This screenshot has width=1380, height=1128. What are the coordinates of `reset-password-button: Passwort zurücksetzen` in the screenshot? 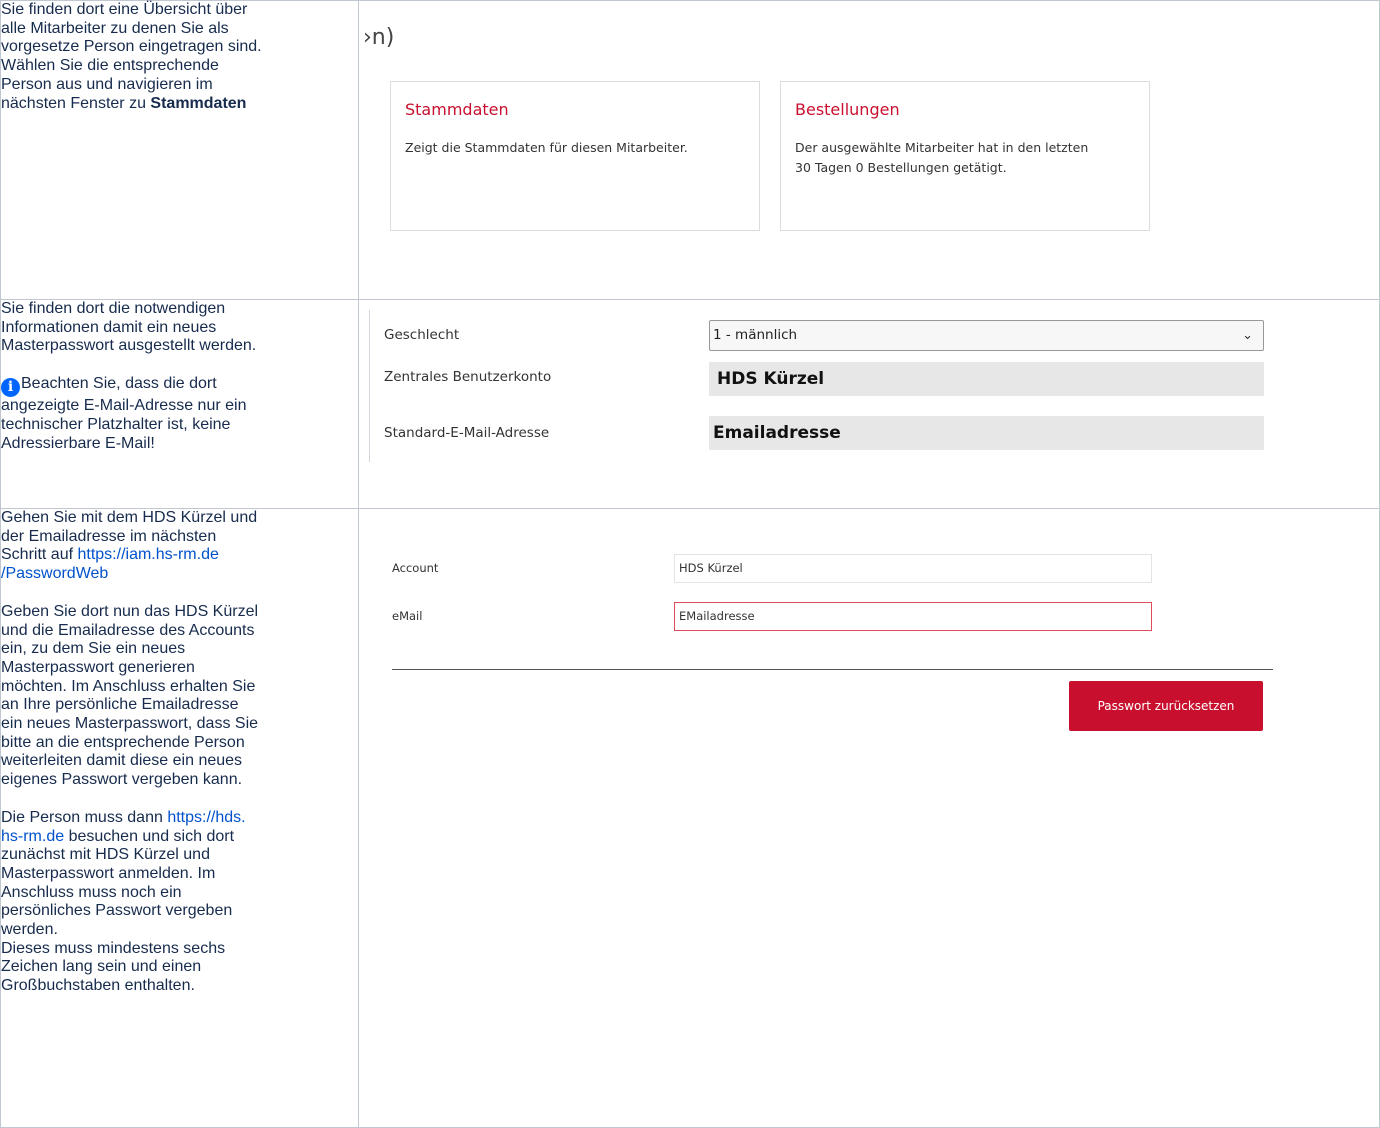 It's located at (1166, 706).